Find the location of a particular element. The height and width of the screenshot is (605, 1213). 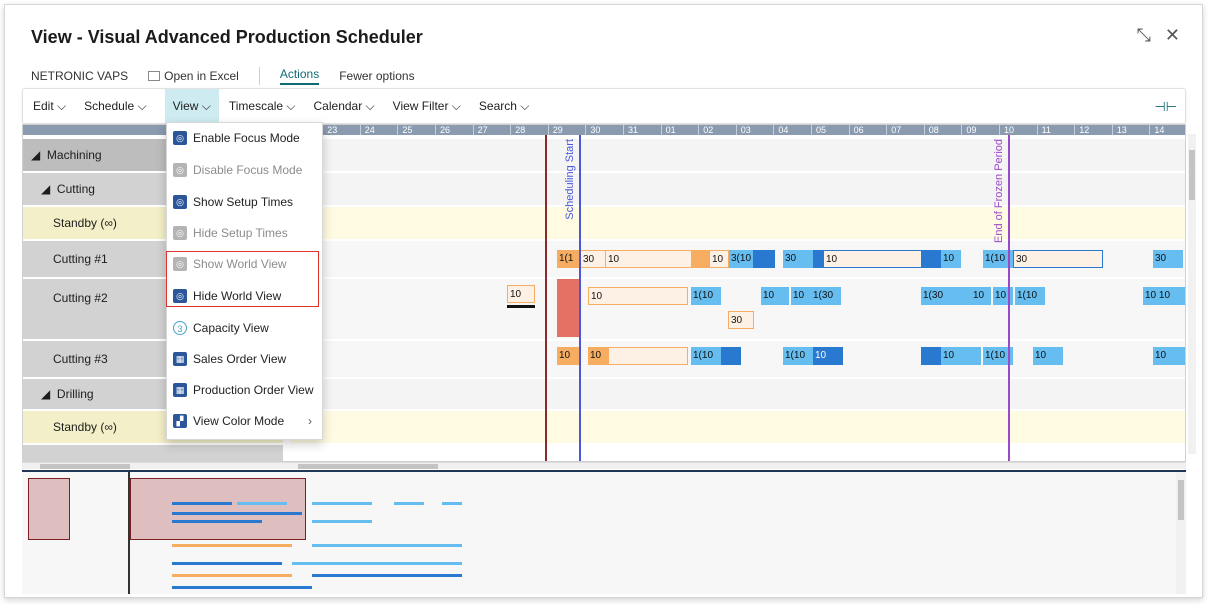

scheduling-start-line is located at coordinates (580, 298).